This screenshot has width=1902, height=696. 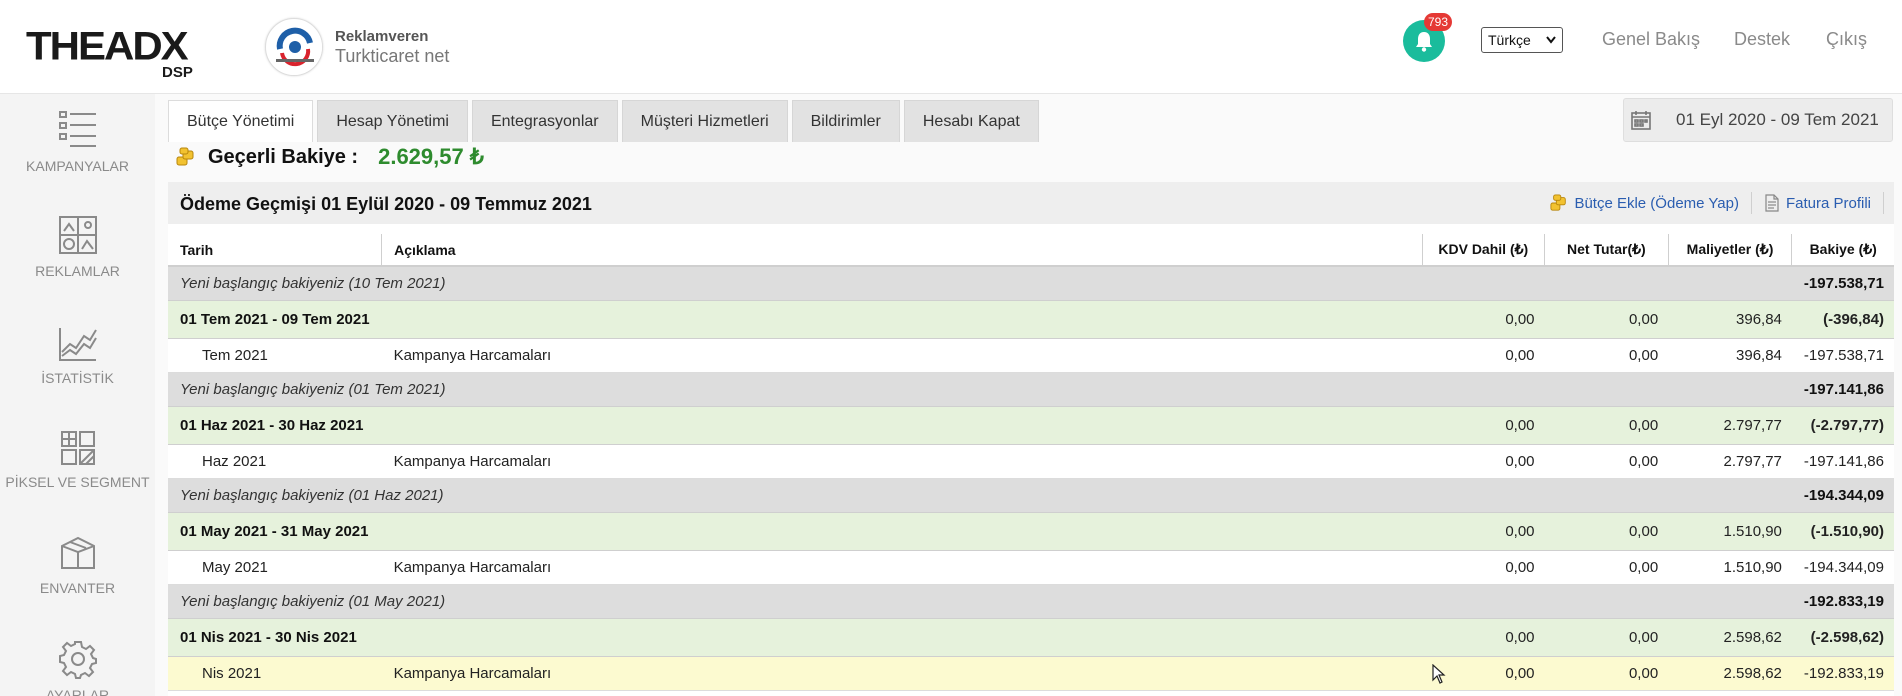 I want to click on logo-text: THEADX, so click(x=107, y=45).